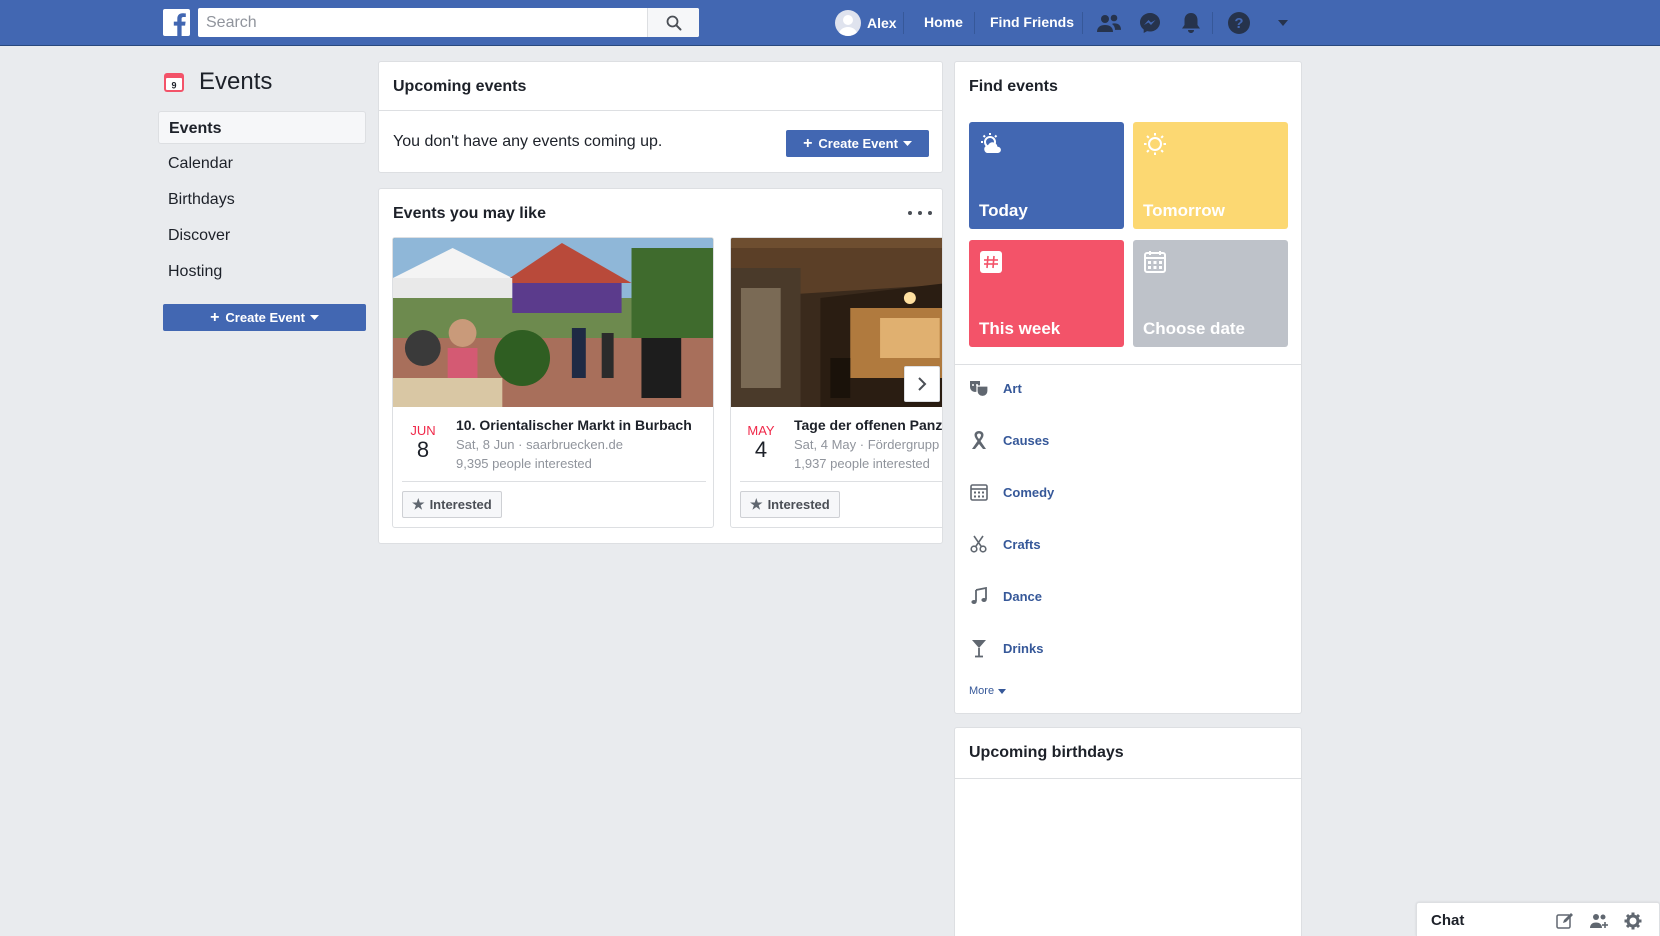 This screenshot has width=1660, height=936. I want to click on sidebar-item-birthdays: Birthdays, so click(262, 199).